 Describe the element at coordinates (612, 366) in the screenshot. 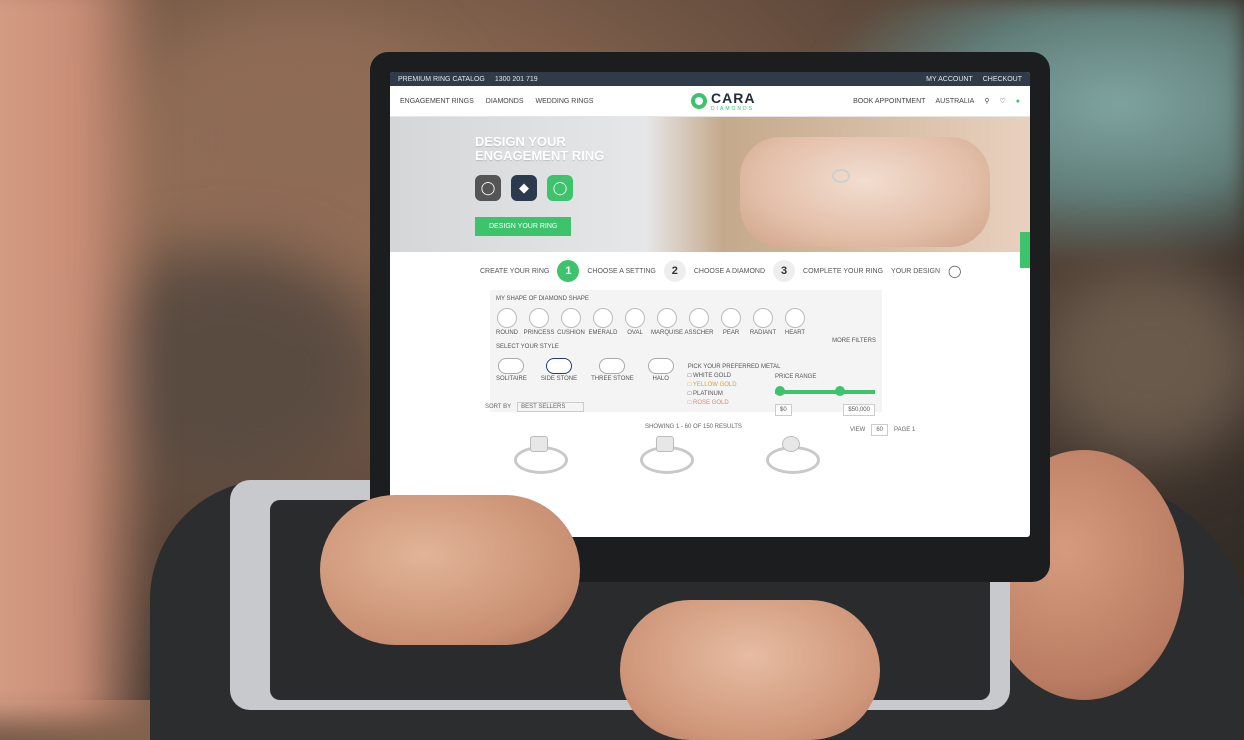

I see `three-stone-ring-icon` at that location.